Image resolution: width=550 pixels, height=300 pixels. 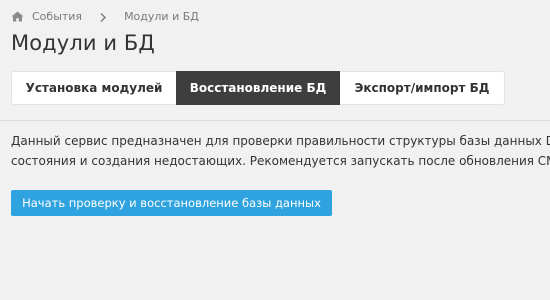 What do you see at coordinates (275, 120) in the screenshot?
I see `divider` at bounding box center [275, 120].